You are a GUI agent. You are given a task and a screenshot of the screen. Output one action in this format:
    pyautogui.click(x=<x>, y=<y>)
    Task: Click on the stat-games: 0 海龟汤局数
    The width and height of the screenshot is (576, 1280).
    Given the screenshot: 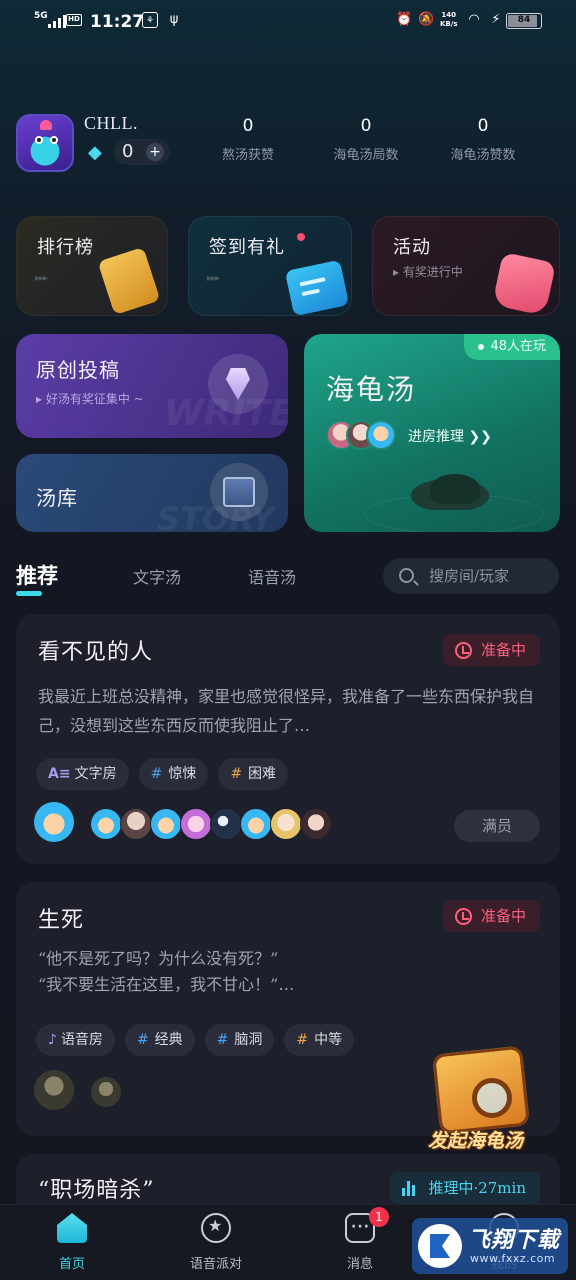 What is the action you would take?
    pyautogui.click(x=366, y=139)
    